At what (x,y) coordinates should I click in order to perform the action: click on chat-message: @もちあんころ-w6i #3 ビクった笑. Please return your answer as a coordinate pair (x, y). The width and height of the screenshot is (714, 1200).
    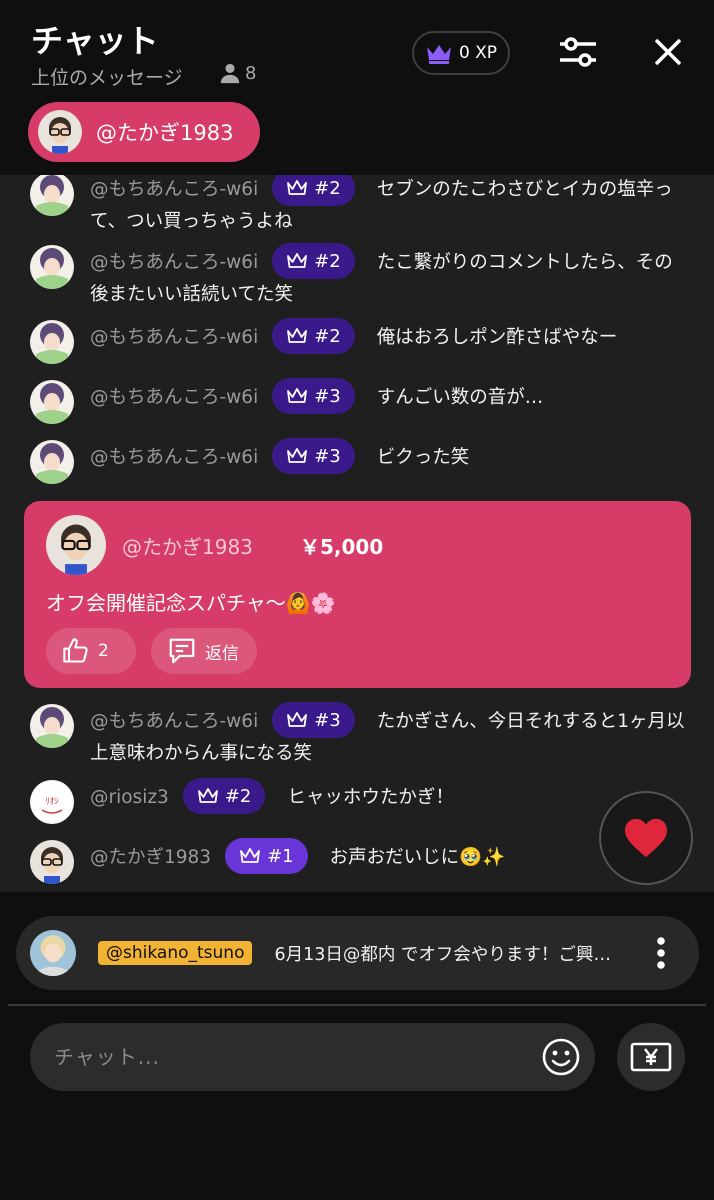
    Looking at the image, I should click on (360, 461).